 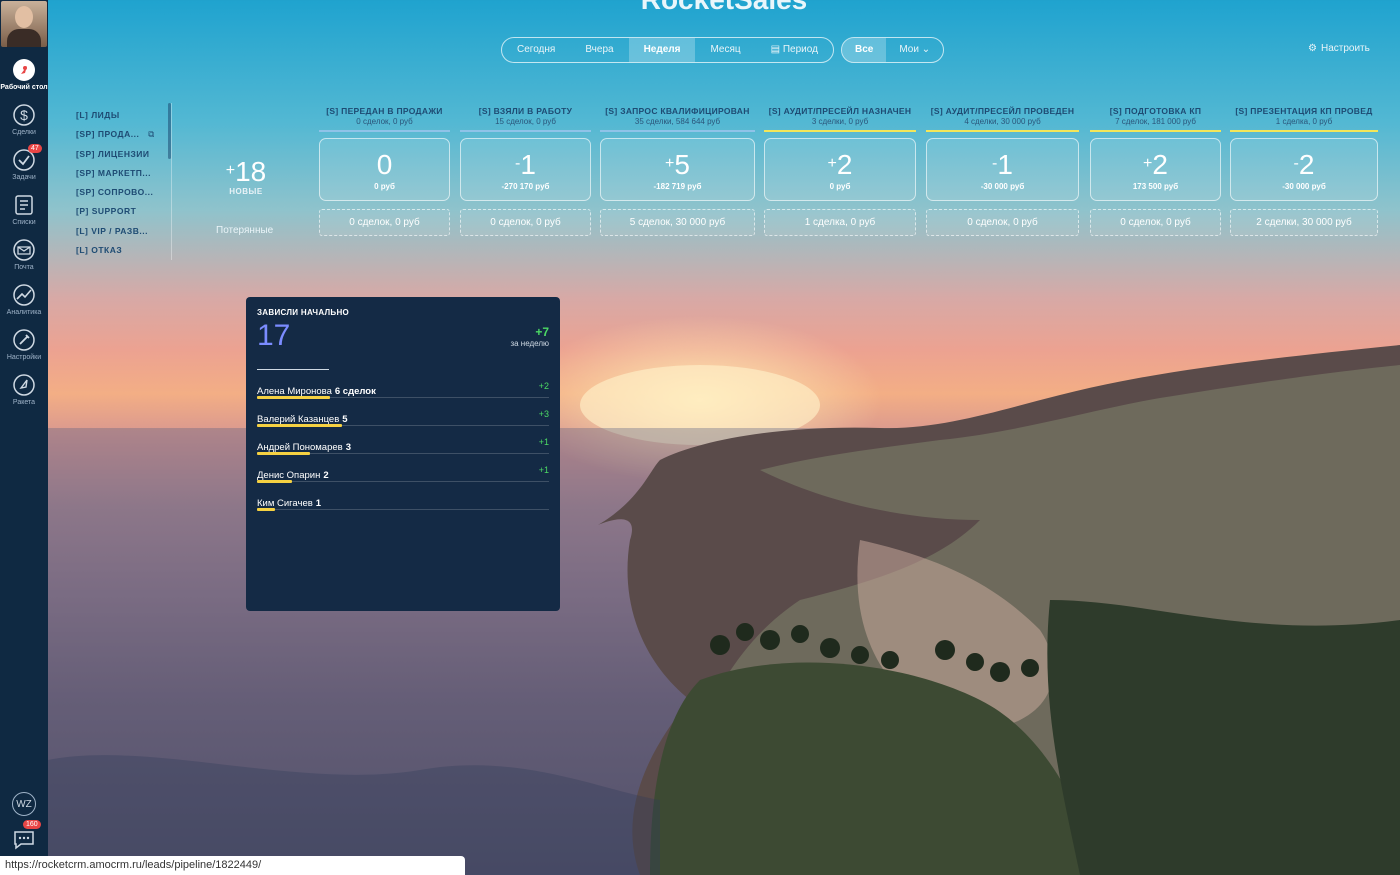 I want to click on manager-row: Андрей Пономарев 3 +1, so click(x=403, y=446).